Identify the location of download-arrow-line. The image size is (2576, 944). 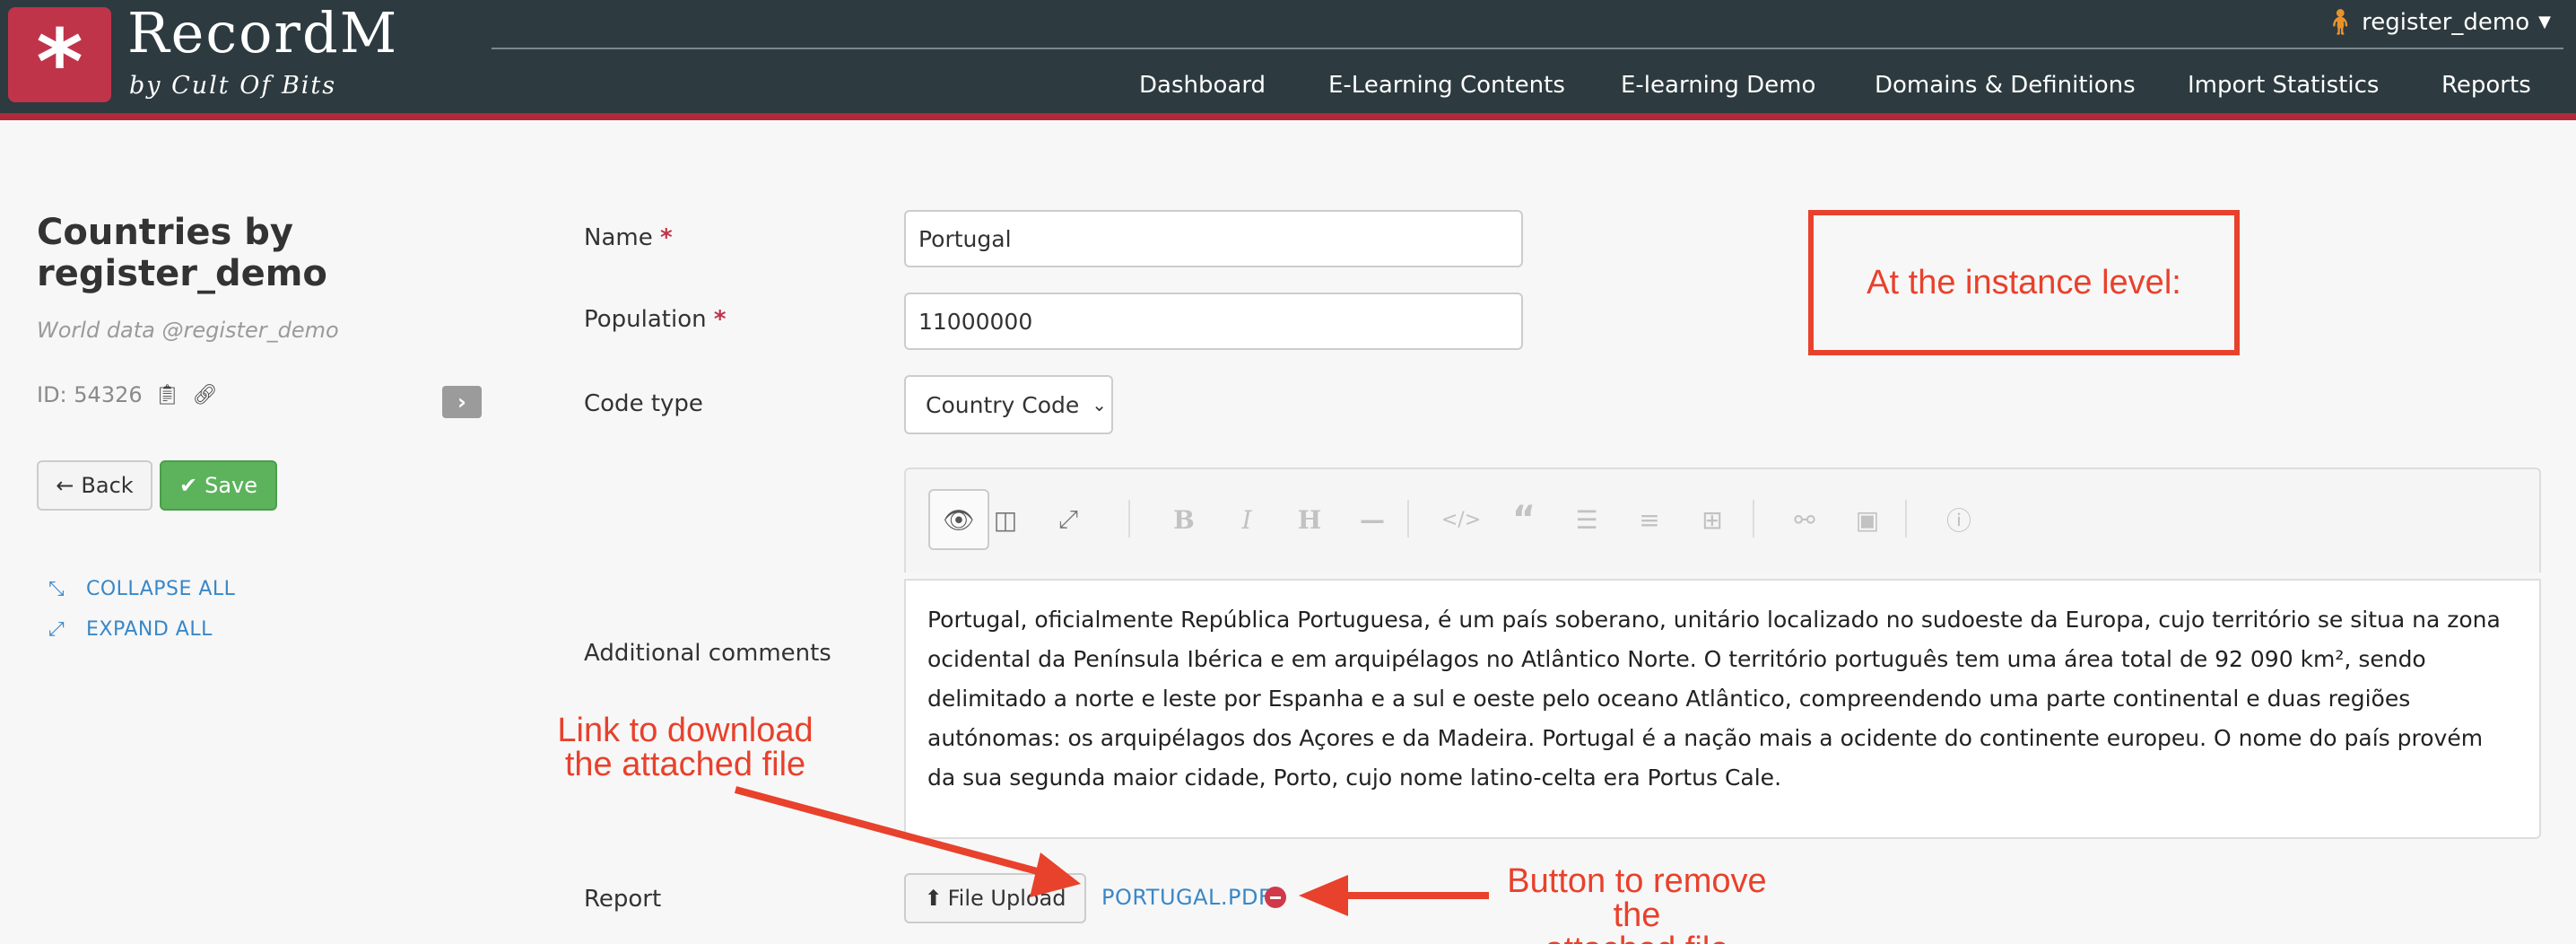
(888, 831).